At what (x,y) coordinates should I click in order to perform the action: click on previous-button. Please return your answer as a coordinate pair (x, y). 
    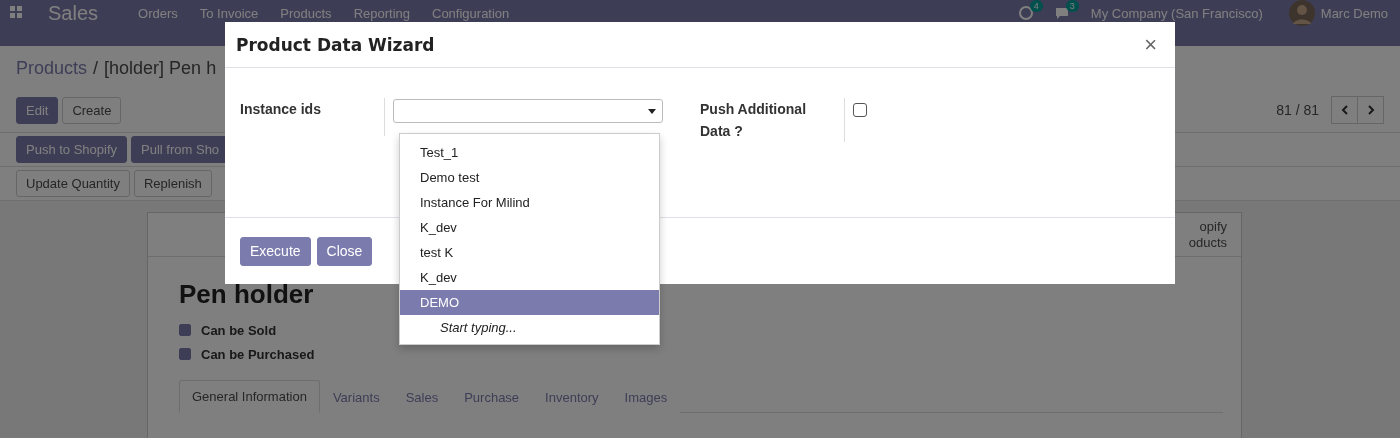
    Looking at the image, I should click on (1344, 110).